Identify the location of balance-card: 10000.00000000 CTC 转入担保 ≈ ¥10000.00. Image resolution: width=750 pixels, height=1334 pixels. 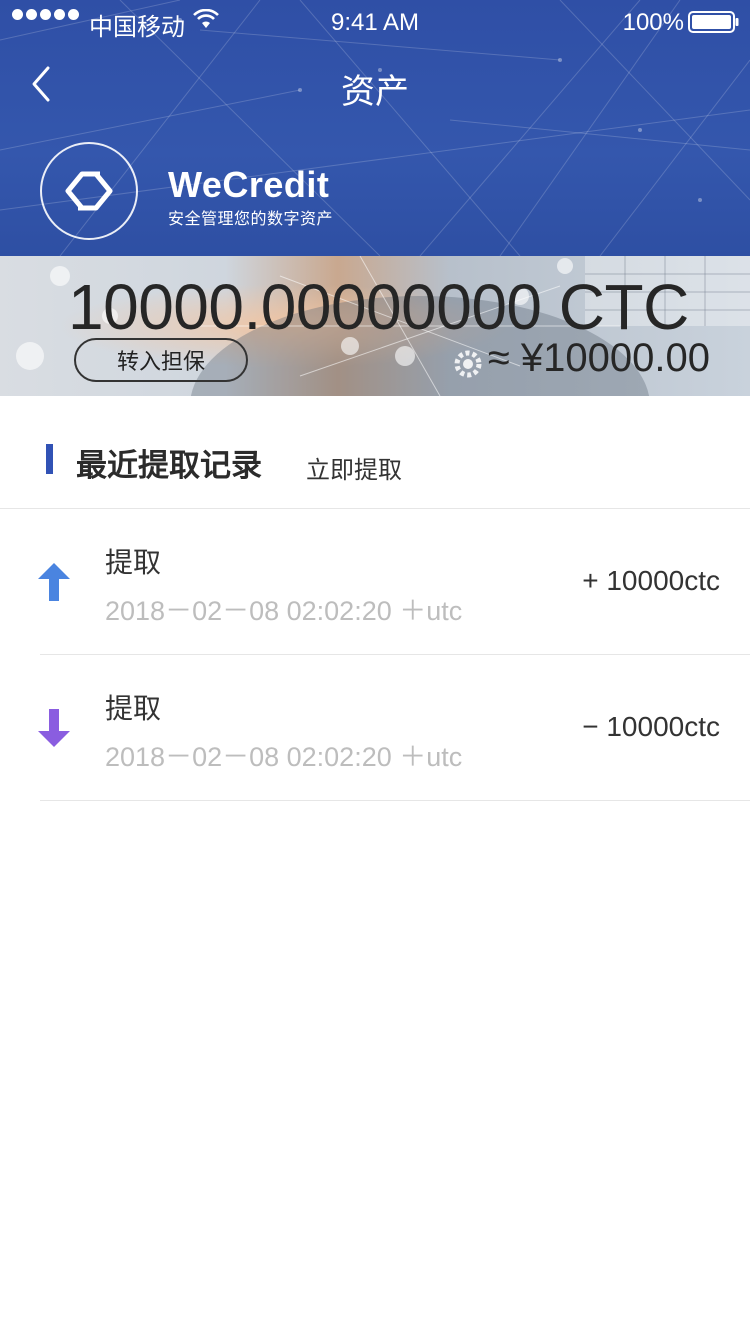
(375, 326).